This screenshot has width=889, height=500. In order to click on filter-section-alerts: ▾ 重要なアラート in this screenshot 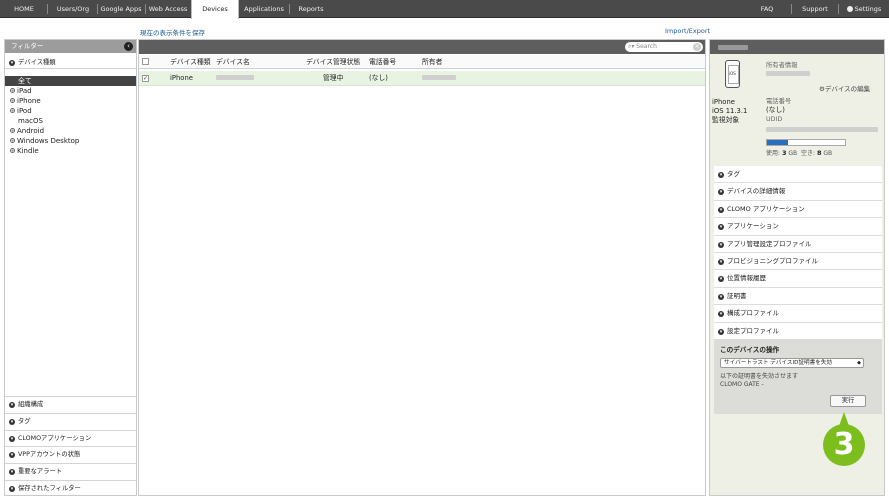, I will do `click(70, 471)`.